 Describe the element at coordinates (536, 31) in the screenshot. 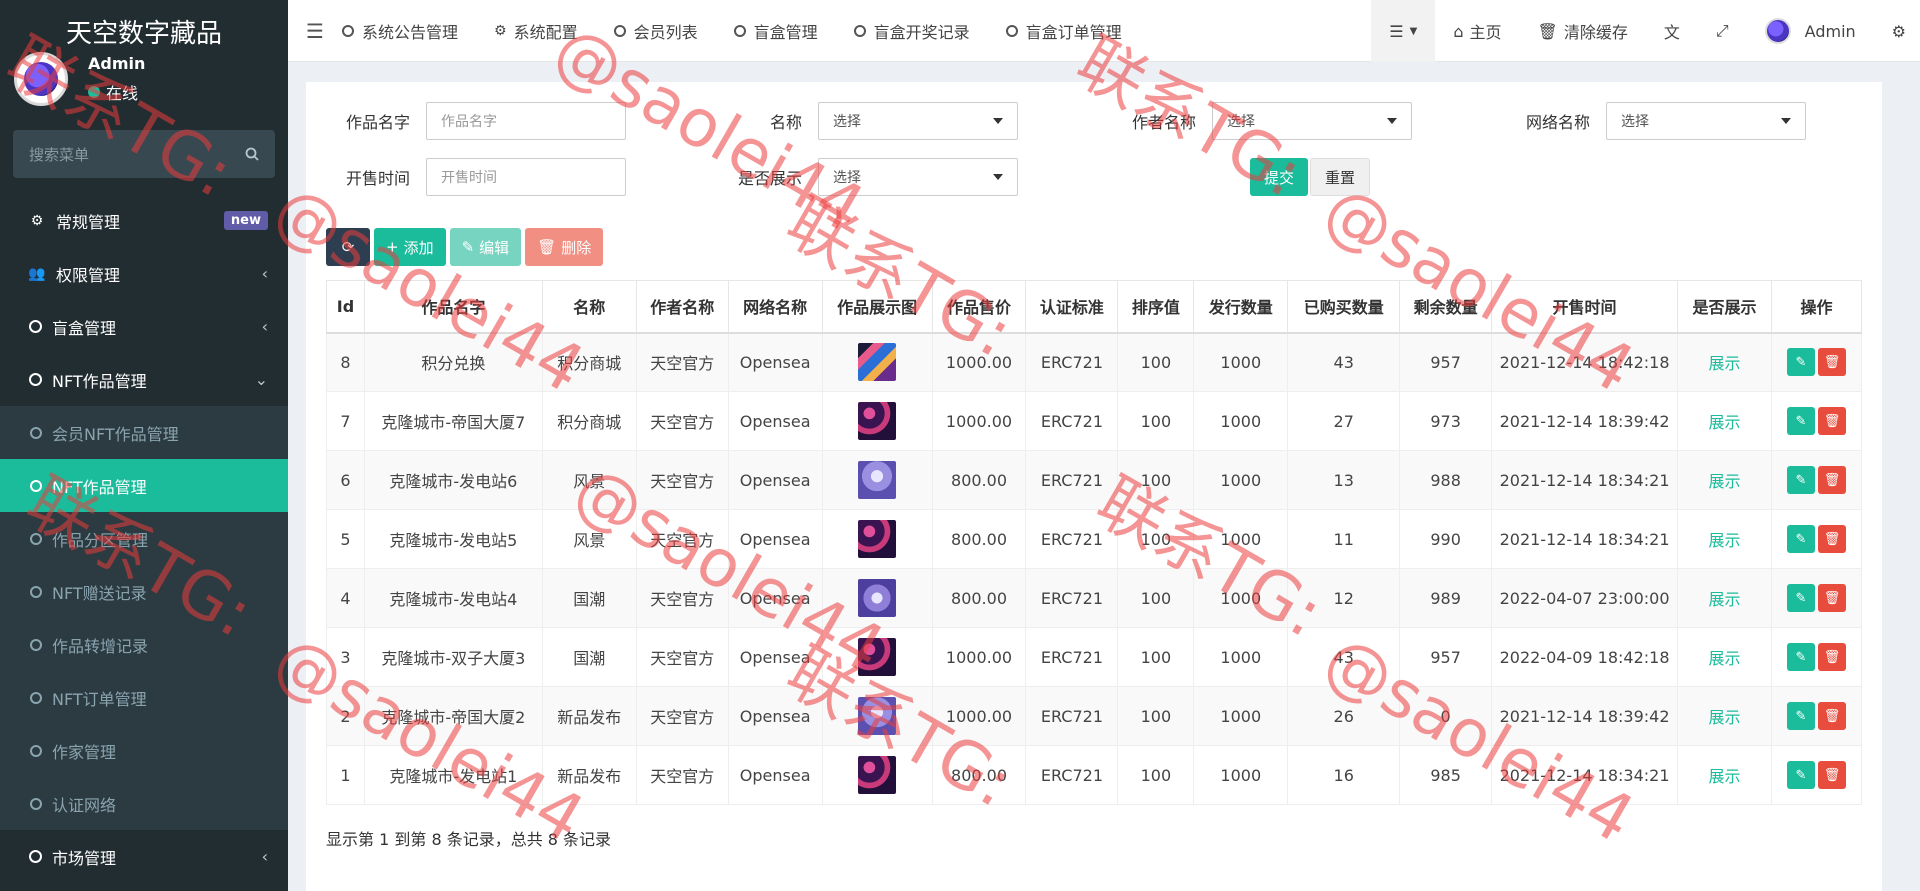

I see `tab-config: ⚙ 系统配置` at that location.